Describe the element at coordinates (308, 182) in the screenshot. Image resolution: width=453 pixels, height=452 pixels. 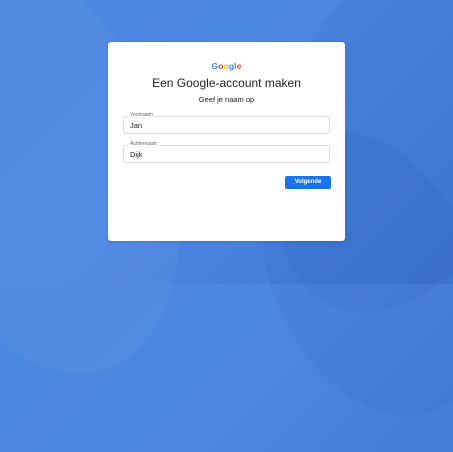
I see `next-button: Volgende` at that location.